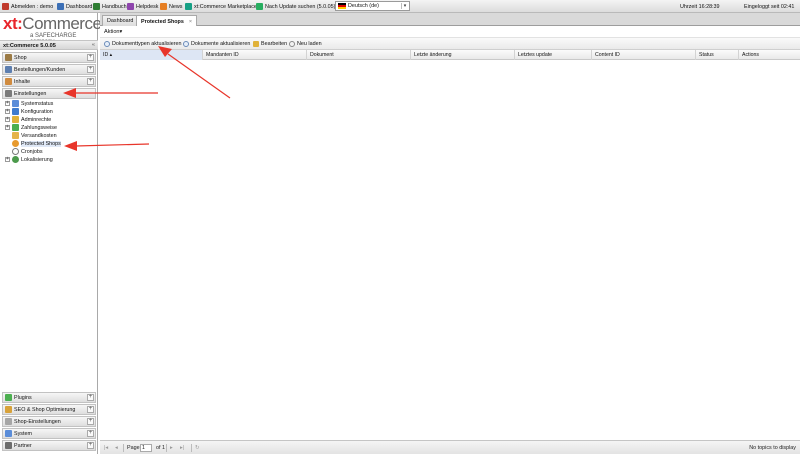 The image size is (800, 454). Describe the element at coordinates (197, 448) in the screenshot. I see `refresh-icon: ↻` at that location.